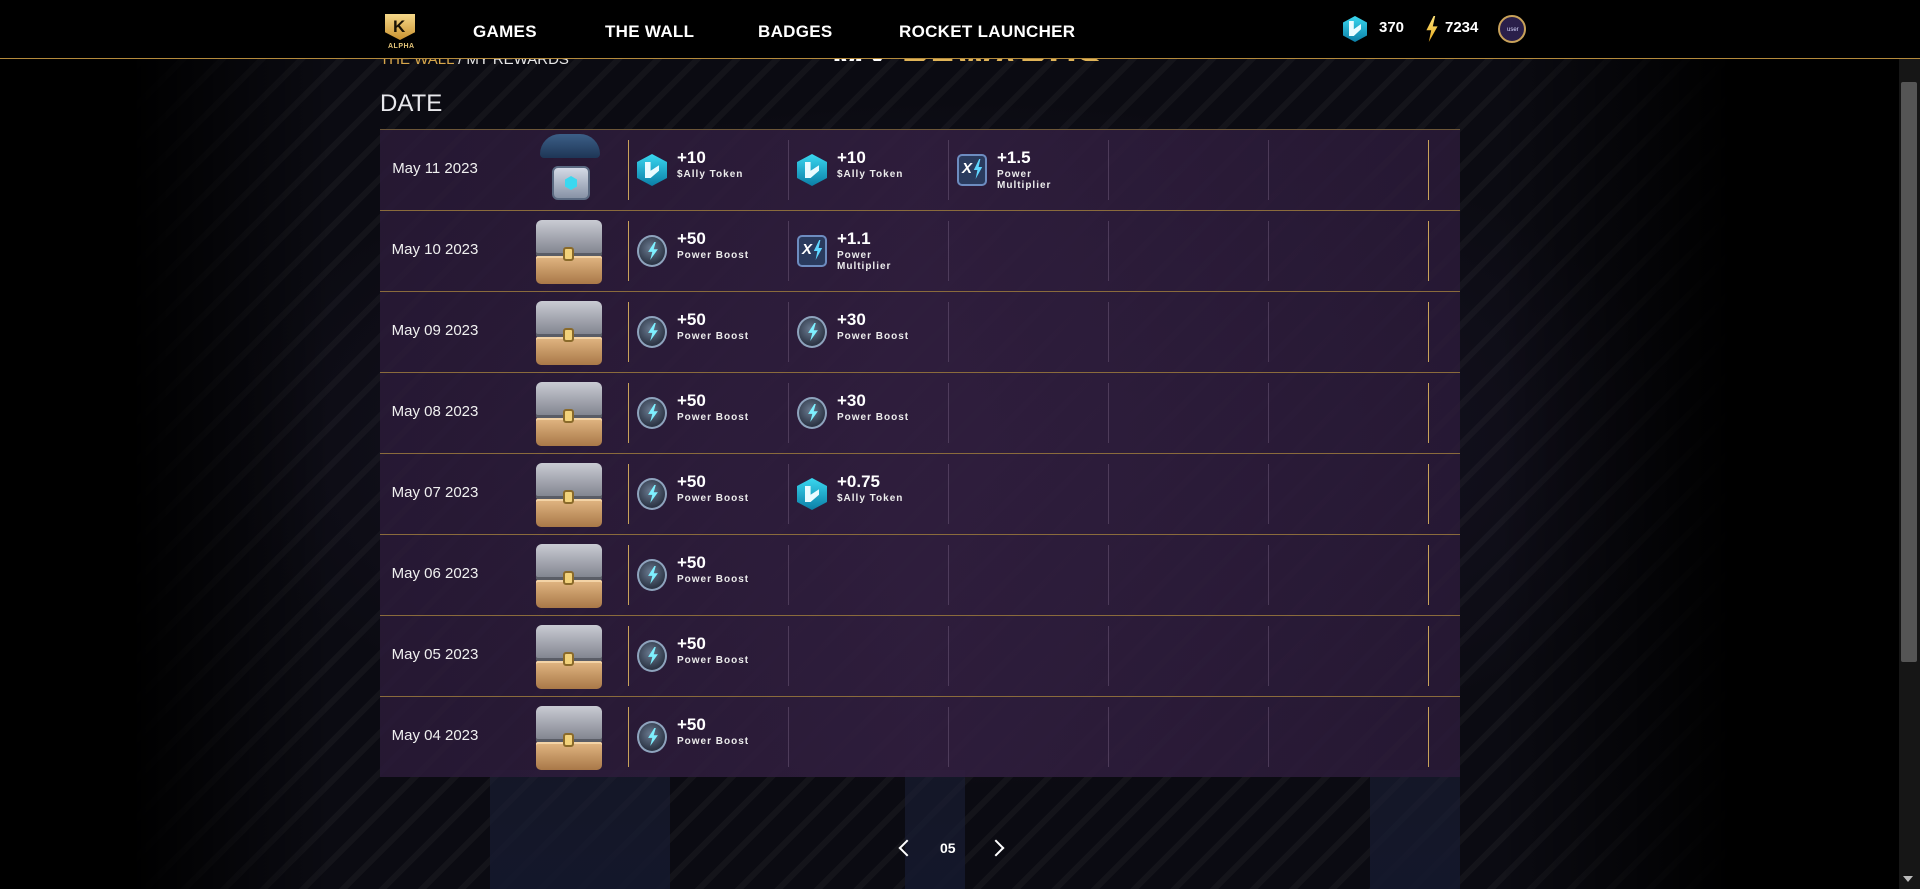 The width and height of the screenshot is (1920, 889). Describe the element at coordinates (435, 654) in the screenshot. I see `reward-date: May 05 2023` at that location.